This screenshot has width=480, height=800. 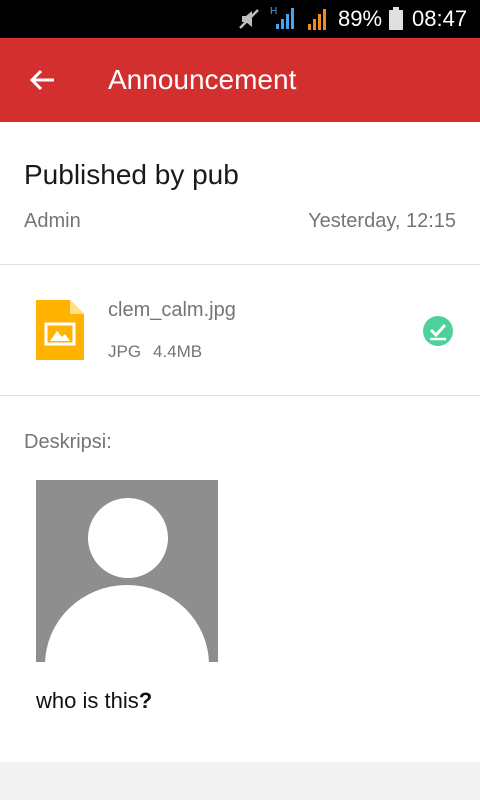 What do you see at coordinates (438, 333) in the screenshot?
I see `downloaded-check-icon` at bounding box center [438, 333].